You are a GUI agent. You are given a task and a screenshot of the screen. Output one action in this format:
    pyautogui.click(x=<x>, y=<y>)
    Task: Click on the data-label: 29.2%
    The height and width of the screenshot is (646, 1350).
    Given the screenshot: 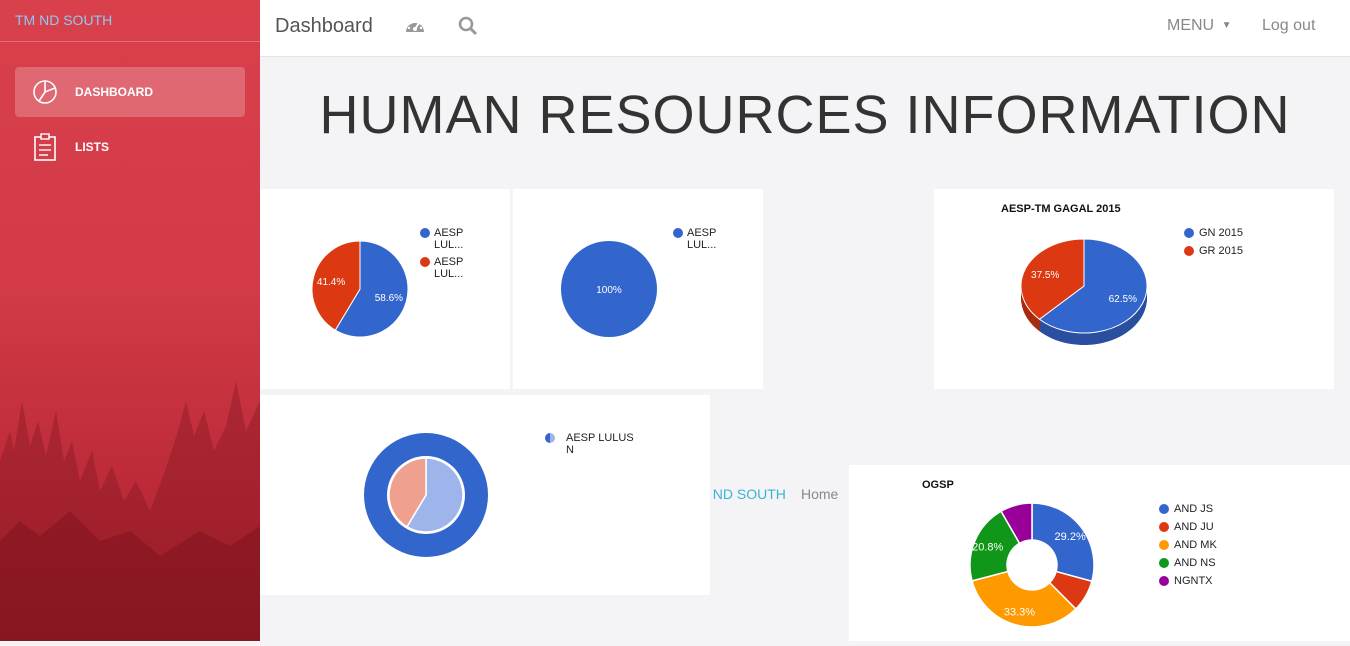 What is the action you would take?
    pyautogui.click(x=1070, y=537)
    